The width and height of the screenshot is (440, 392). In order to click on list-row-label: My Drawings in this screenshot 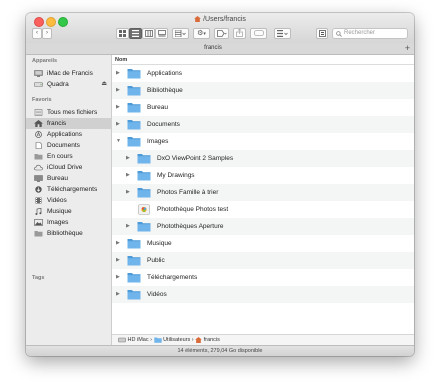, I will do `click(176, 175)`.